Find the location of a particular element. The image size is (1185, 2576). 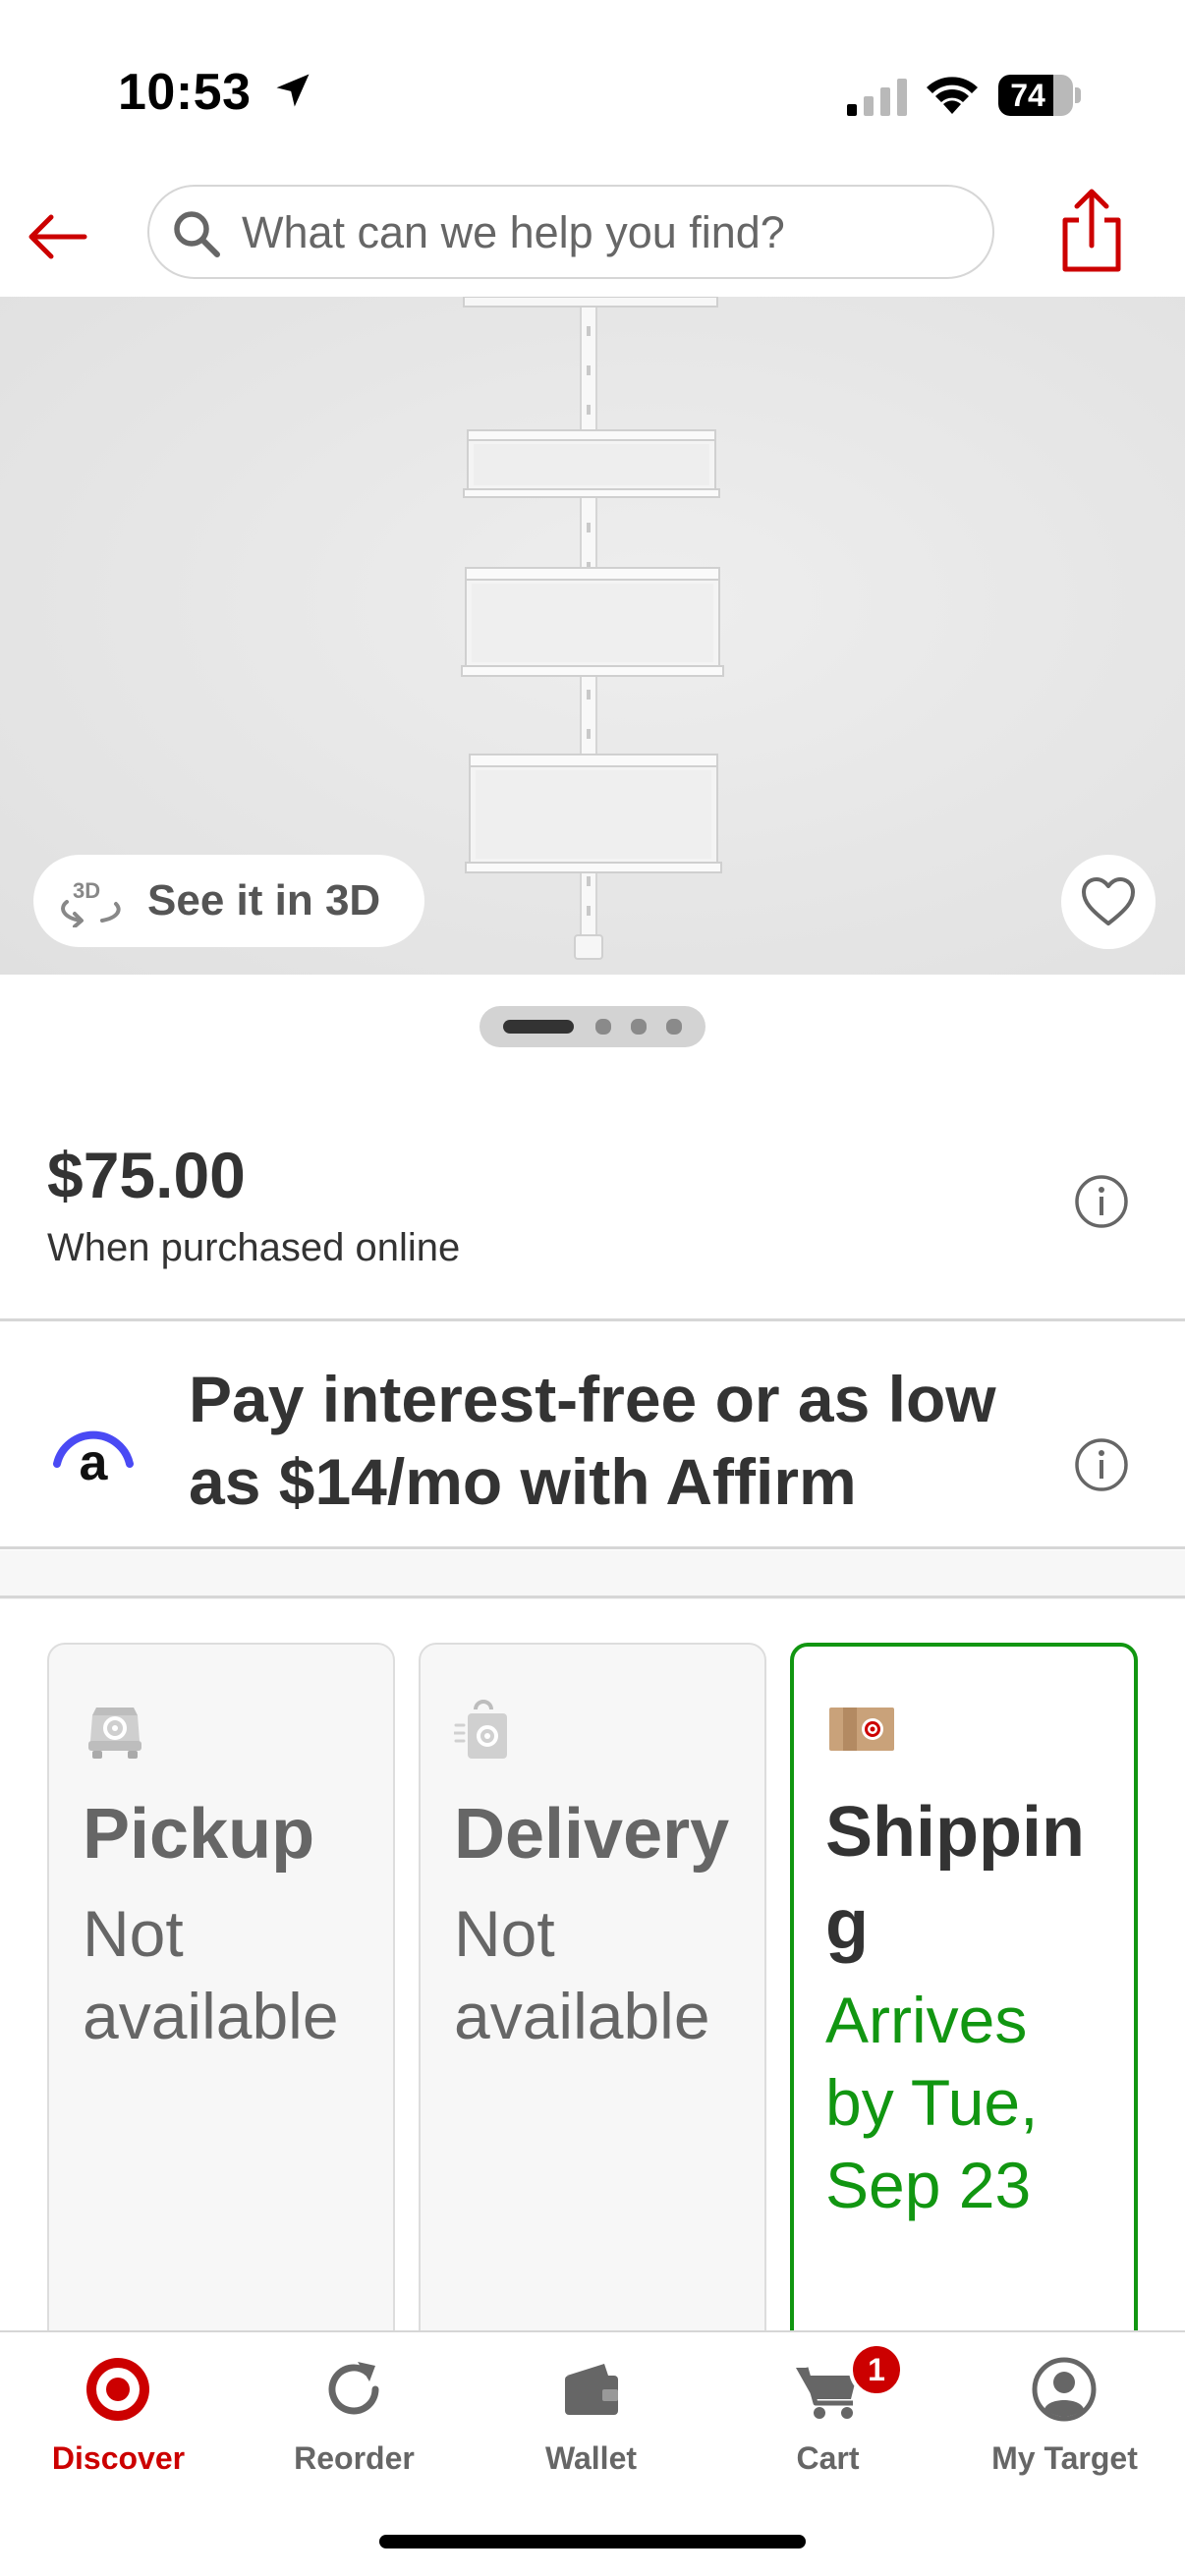

nav-item-reorder: Reorder is located at coordinates (354, 2420).